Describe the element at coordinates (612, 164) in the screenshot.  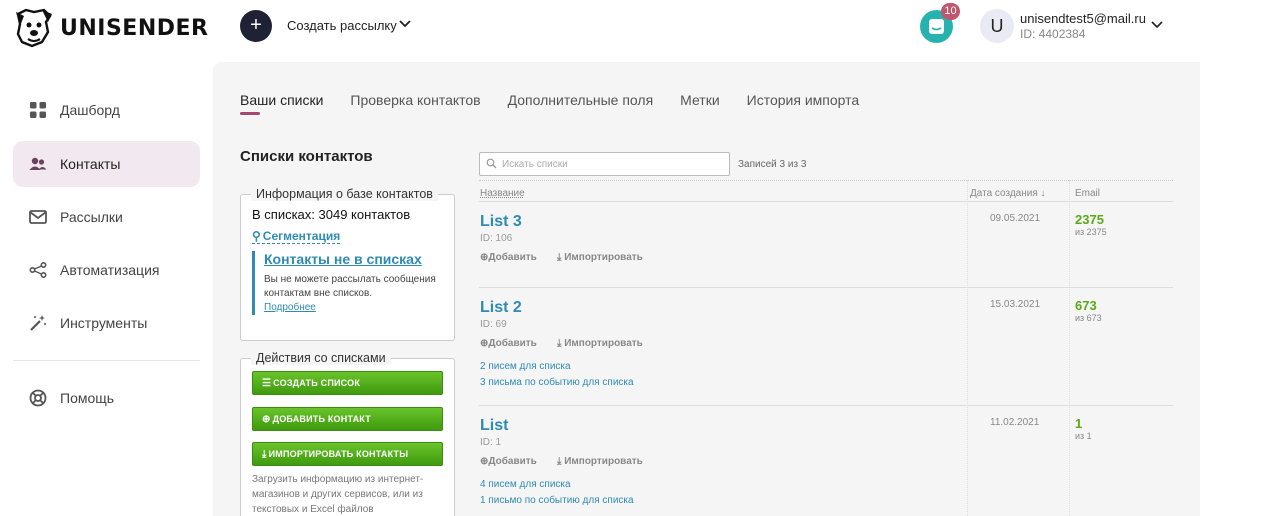
I see `search-input` at that location.